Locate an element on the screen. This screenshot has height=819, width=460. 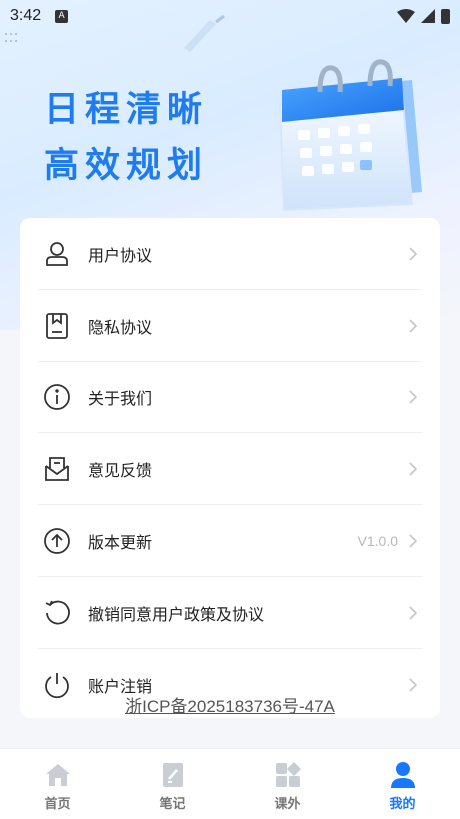
bottom-tab-bar: 首页 笔记 课外 我的 is located at coordinates (230, 783).